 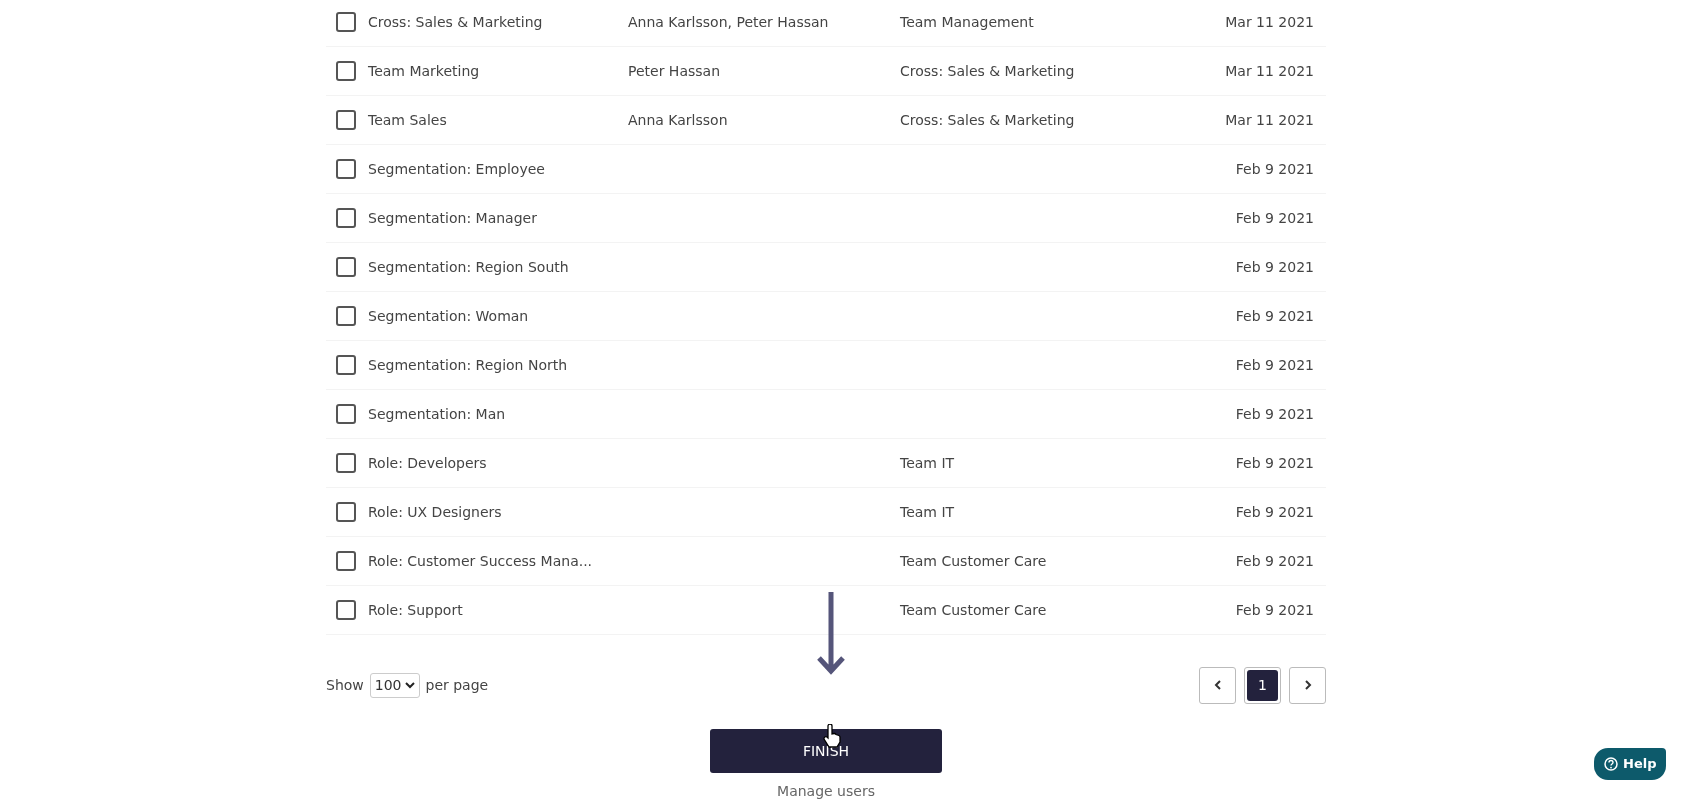 I want to click on member-names: Anna Karlsson, Peter Hassan, so click(x=728, y=21).